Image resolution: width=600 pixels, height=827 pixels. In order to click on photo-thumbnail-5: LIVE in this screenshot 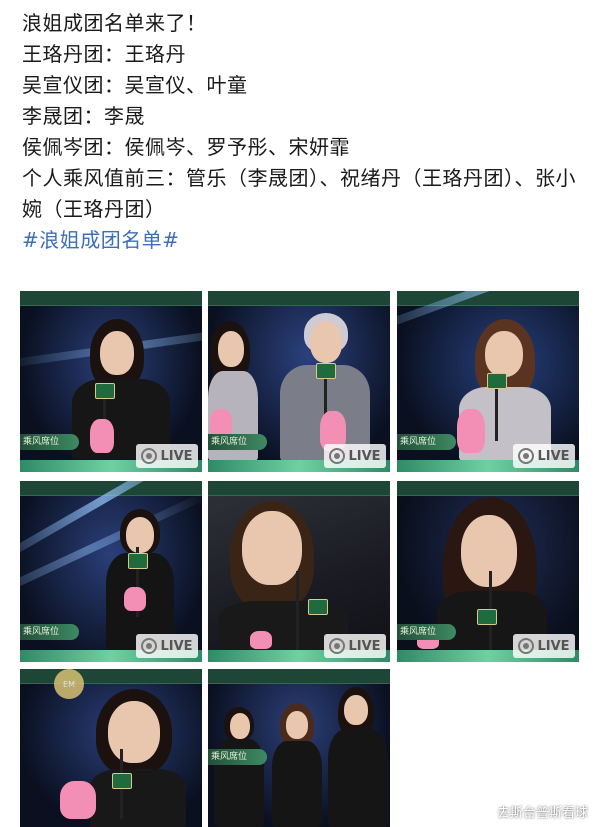, I will do `click(299, 571)`.